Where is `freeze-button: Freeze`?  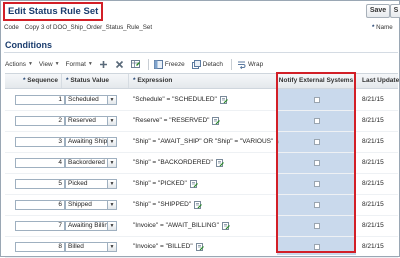
freeze-button: Freeze is located at coordinates (169, 64).